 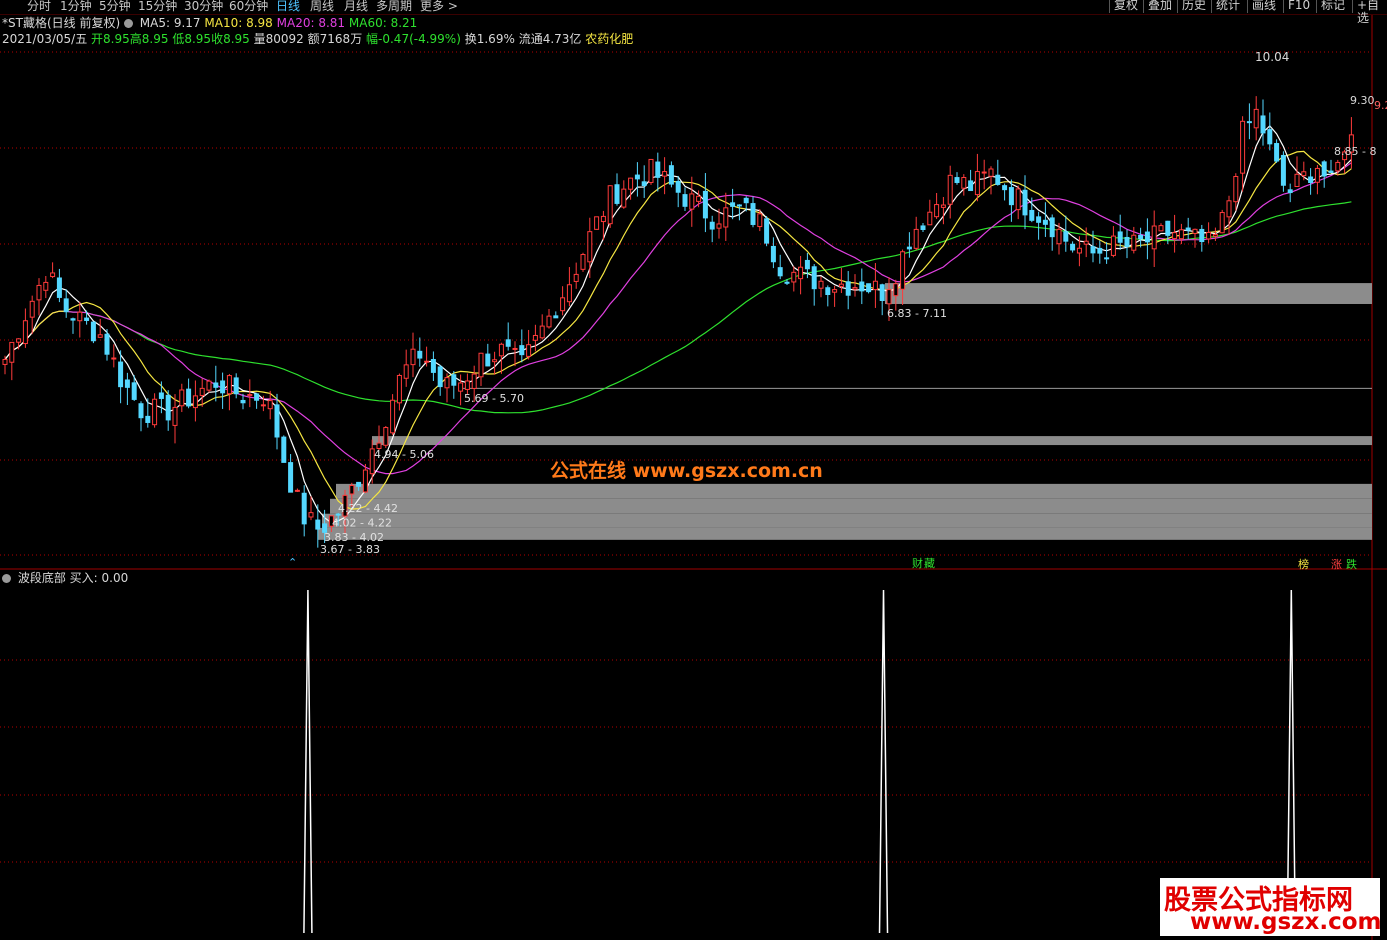 What do you see at coordinates (917, 563) in the screenshot?
I see `marker-cai: 财` at bounding box center [917, 563].